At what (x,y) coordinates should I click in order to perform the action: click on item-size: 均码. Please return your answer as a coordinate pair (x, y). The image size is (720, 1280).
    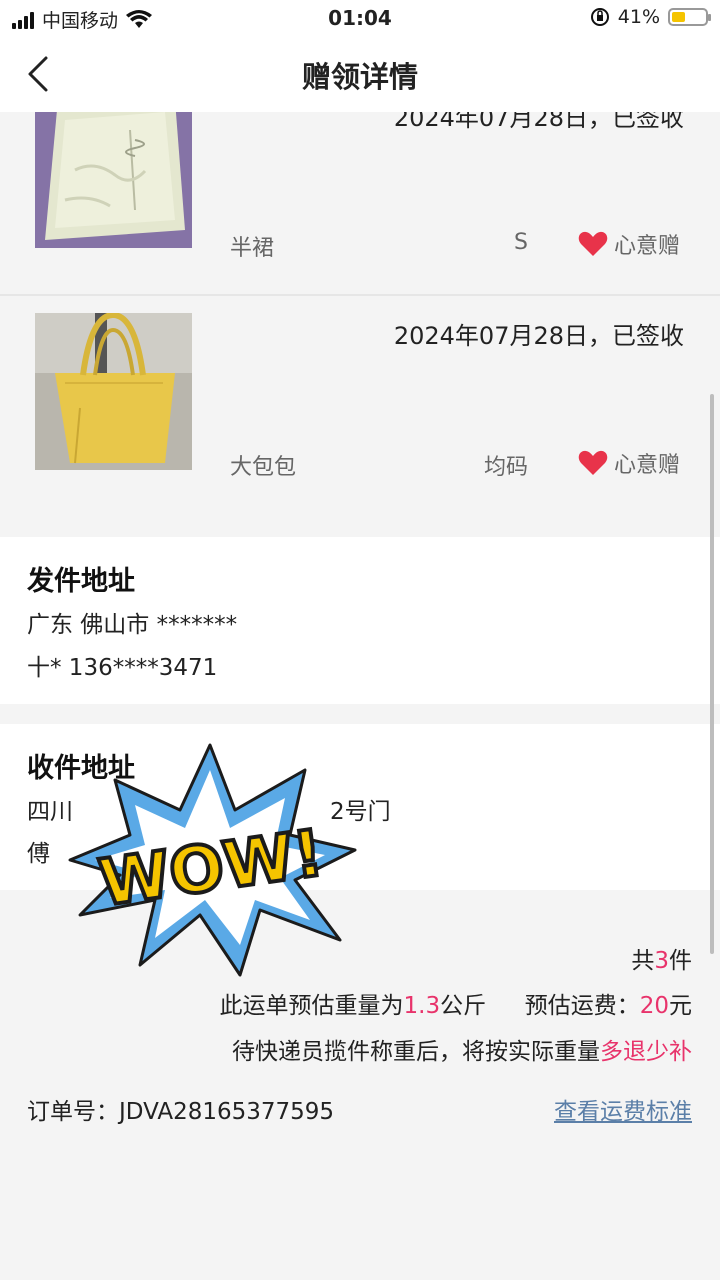
    Looking at the image, I should click on (506, 467).